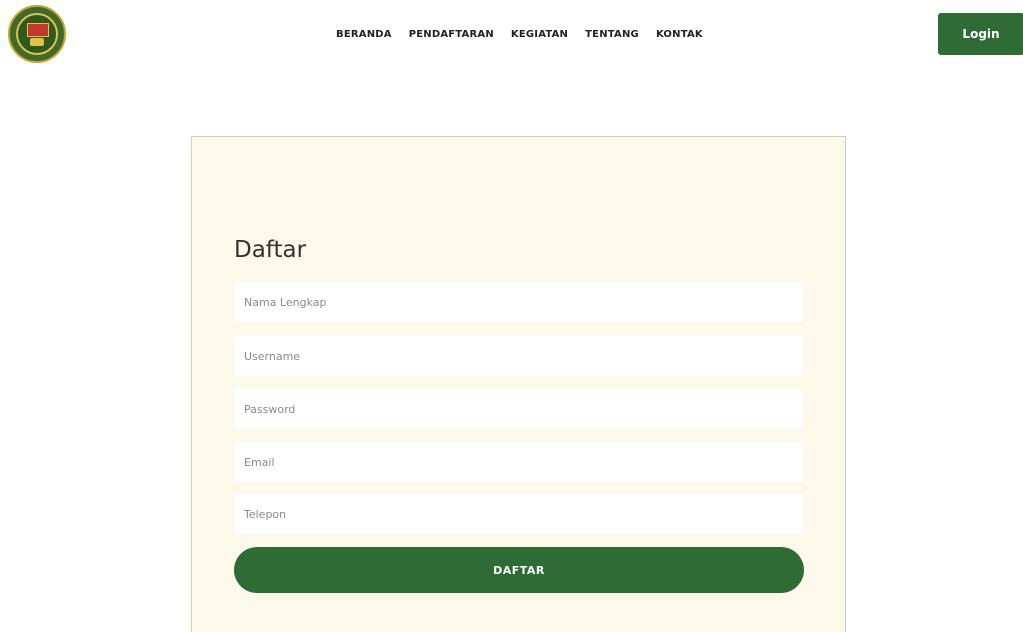 The height and width of the screenshot is (632, 1023). I want to click on password-input, so click(518, 409).